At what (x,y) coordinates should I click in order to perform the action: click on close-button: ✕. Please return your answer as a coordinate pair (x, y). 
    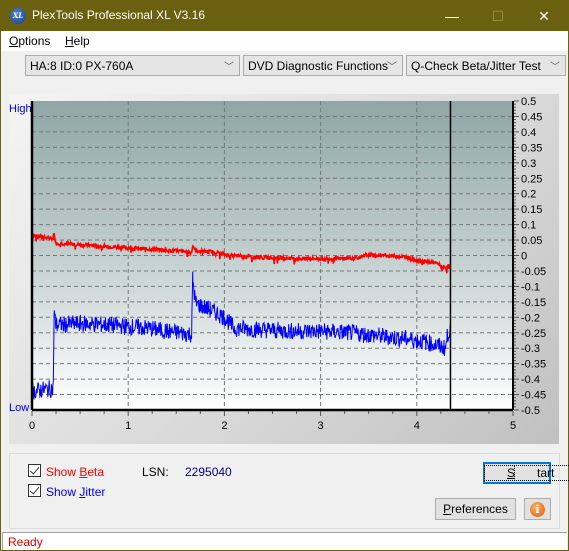
    Looking at the image, I should click on (544, 16).